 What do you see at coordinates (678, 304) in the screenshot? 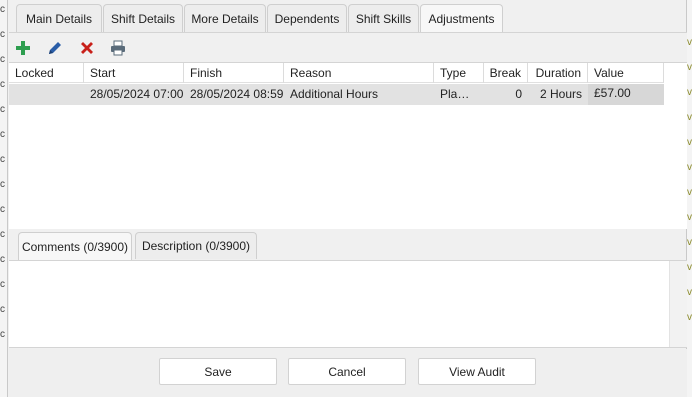
I see `comments-scrollbar` at bounding box center [678, 304].